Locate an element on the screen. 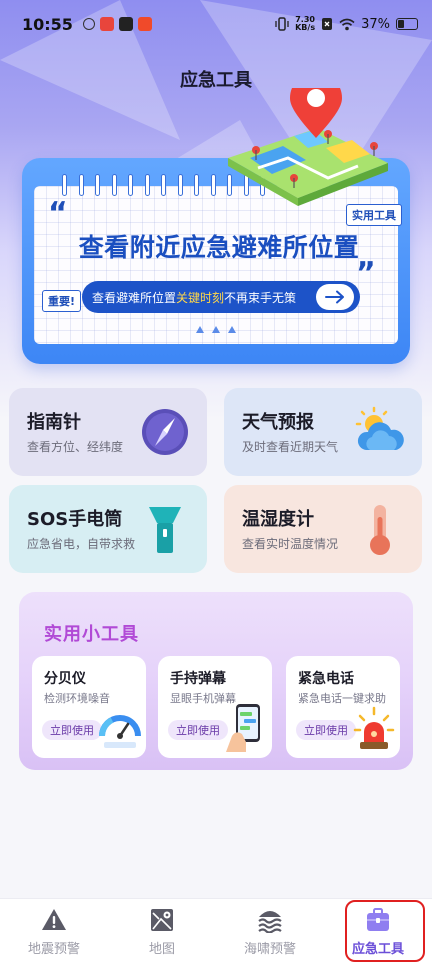 The height and width of the screenshot is (964, 432). card-compass: 指南针 查看方位、经纬度 is located at coordinates (108, 432).